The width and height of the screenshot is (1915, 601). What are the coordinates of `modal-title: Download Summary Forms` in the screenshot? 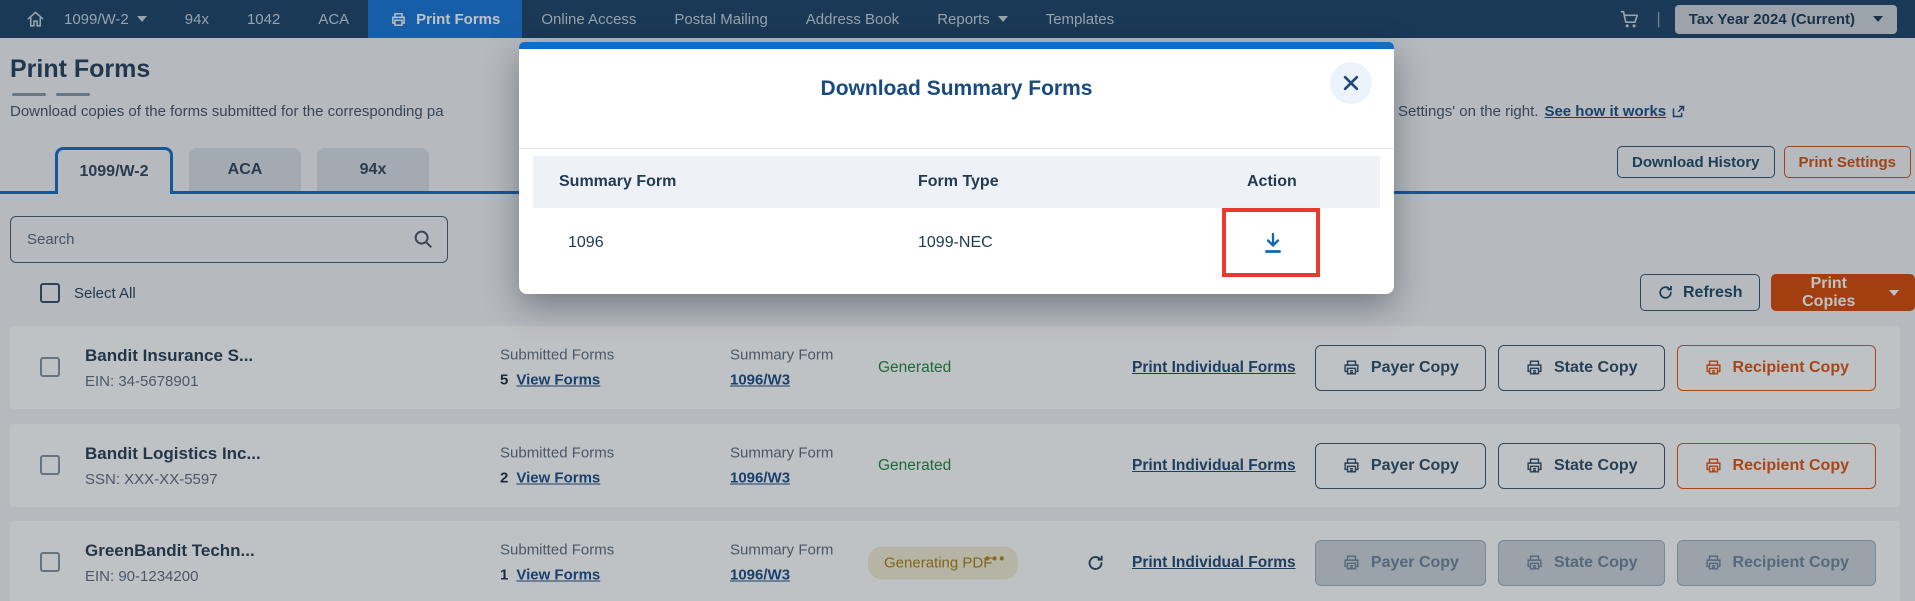 It's located at (956, 88).